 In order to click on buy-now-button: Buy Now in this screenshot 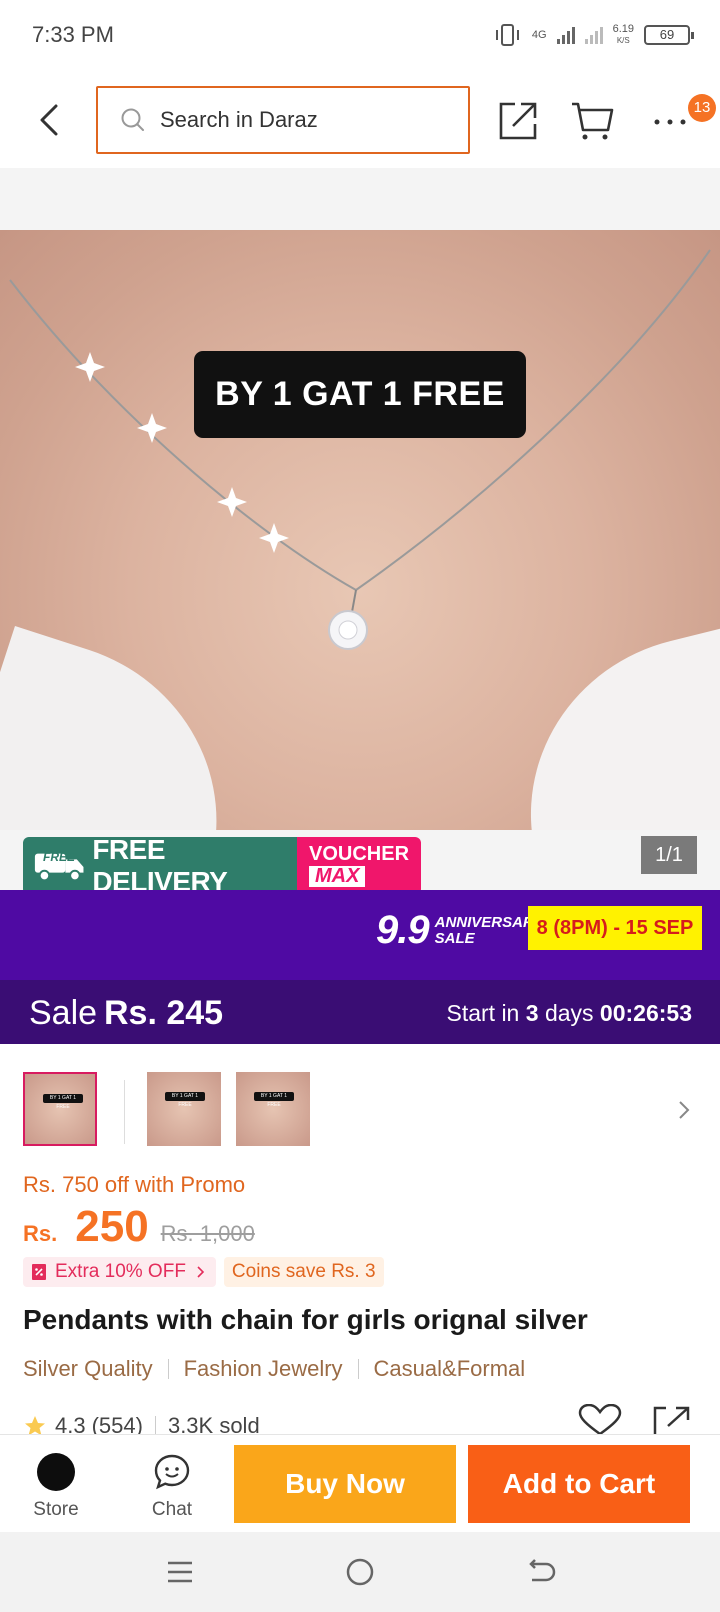, I will do `click(345, 1484)`.